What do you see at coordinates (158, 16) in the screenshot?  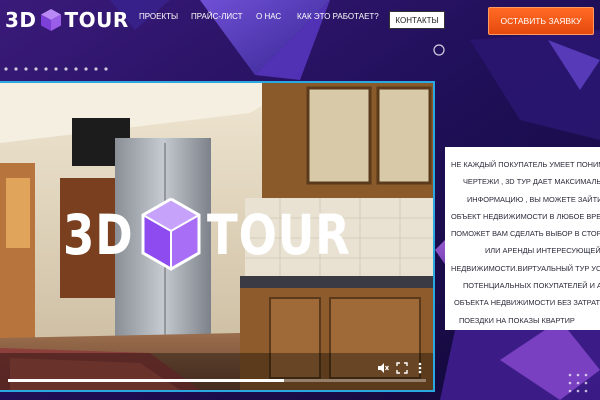 I see `nav-item-projects: ПРОЕКТЫ` at bounding box center [158, 16].